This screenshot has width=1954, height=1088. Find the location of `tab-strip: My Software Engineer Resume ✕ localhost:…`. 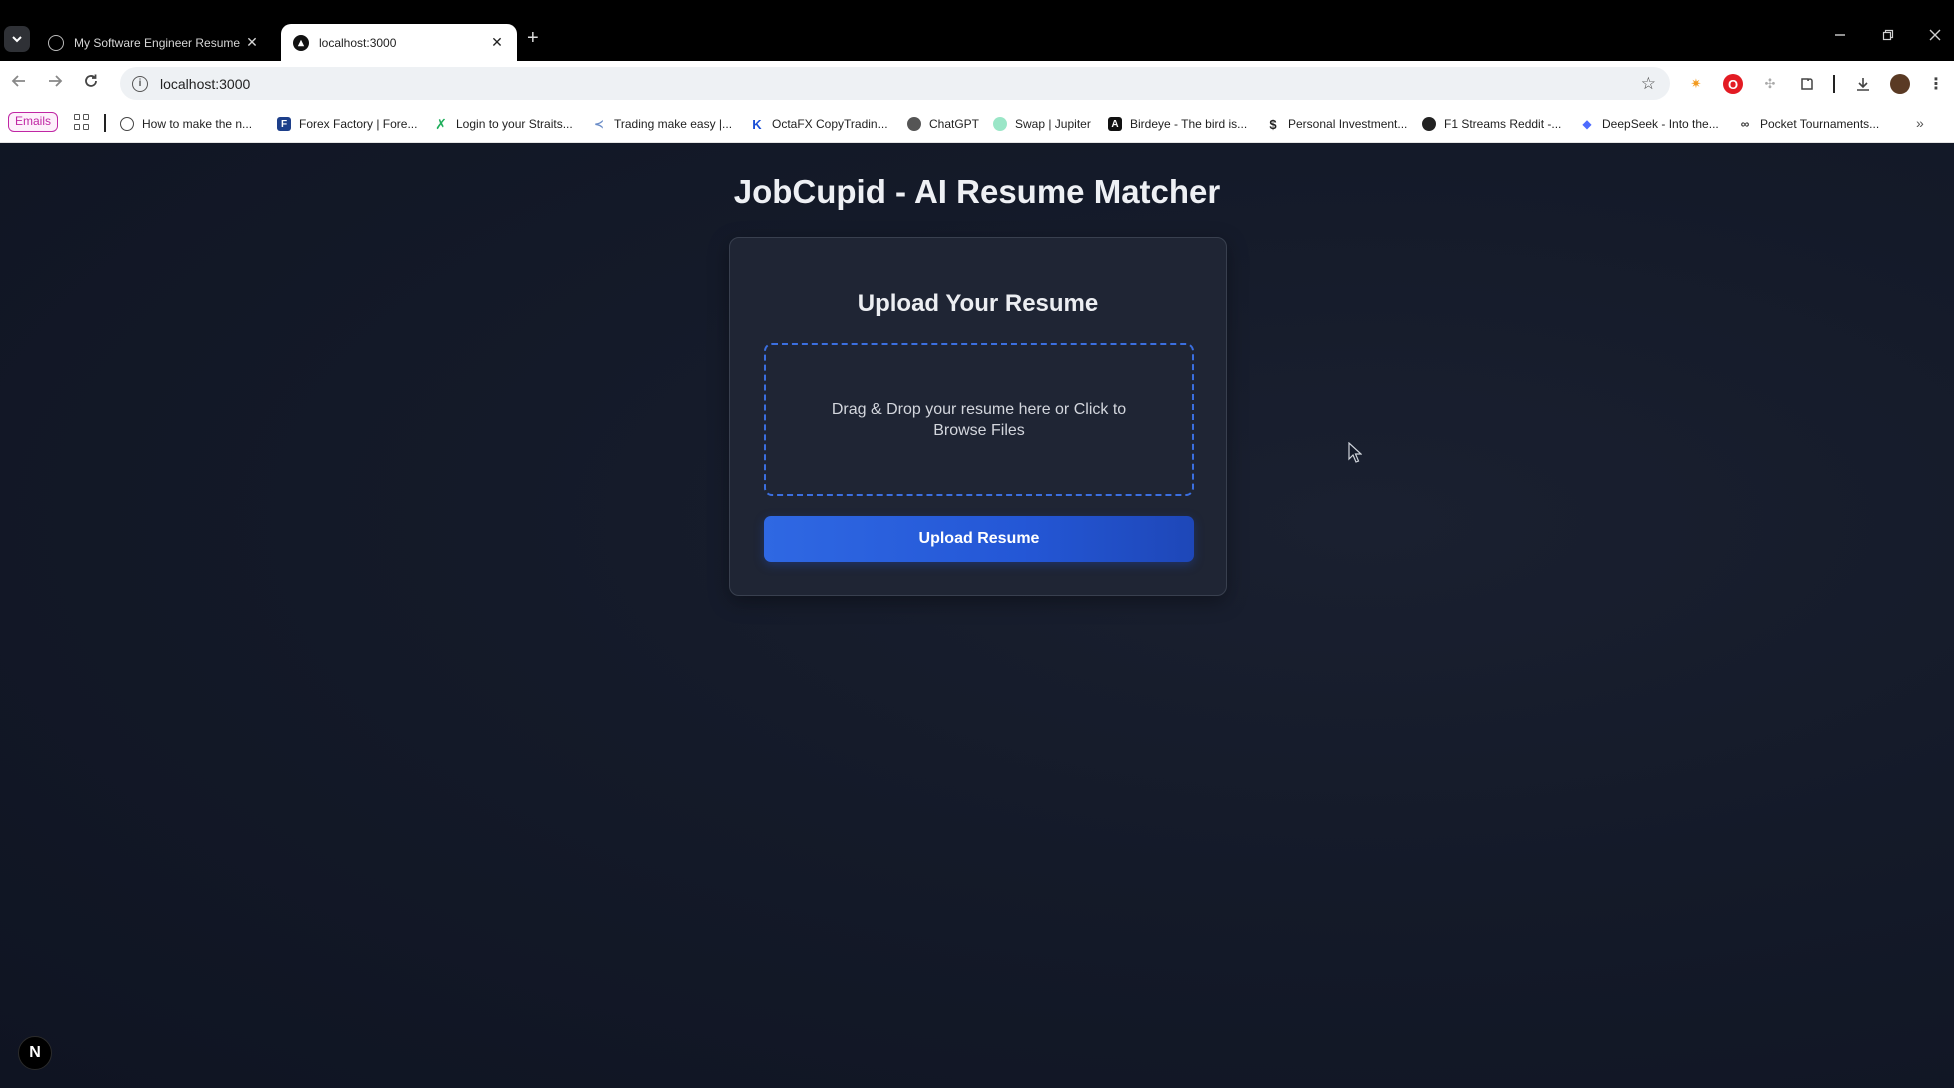

tab-strip: My Software Engineer Resume ✕ localhost:… is located at coordinates (977, 30).